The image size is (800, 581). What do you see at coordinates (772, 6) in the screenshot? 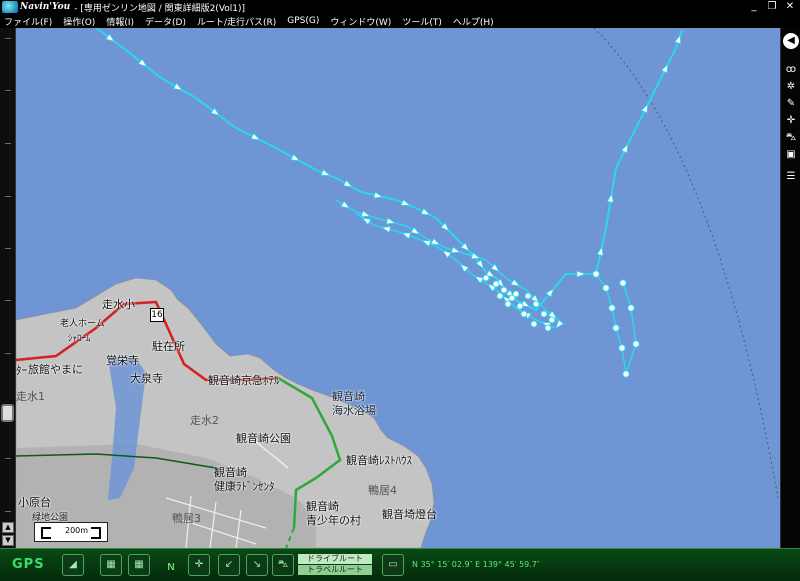
I see `restore-button: ❐` at bounding box center [772, 6].